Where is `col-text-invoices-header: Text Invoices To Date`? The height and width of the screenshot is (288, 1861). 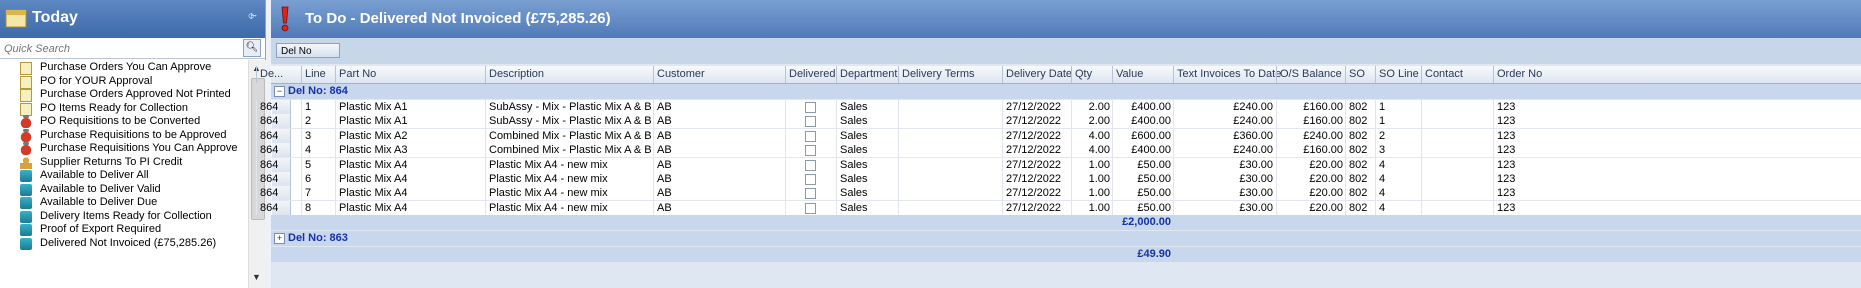
col-text-invoices-header: Text Invoices To Date is located at coordinates (1229, 74).